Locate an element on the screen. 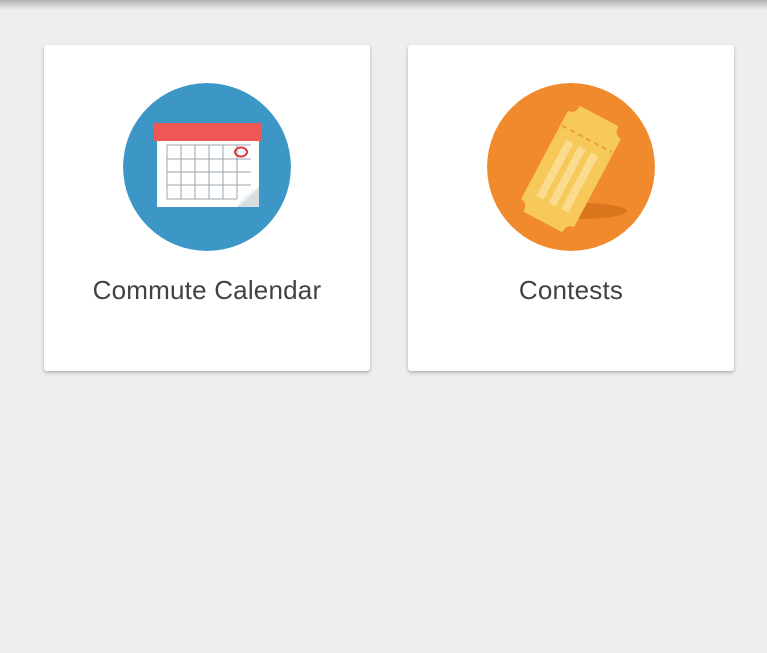 Image resolution: width=767 pixels, height=653 pixels. tile-label: Contests is located at coordinates (571, 290).